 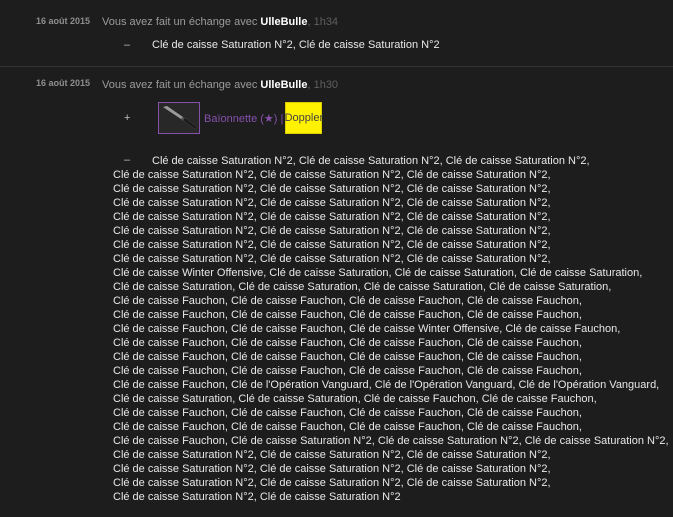 I want to click on bayonet-knife-icon, so click(x=180, y=118).